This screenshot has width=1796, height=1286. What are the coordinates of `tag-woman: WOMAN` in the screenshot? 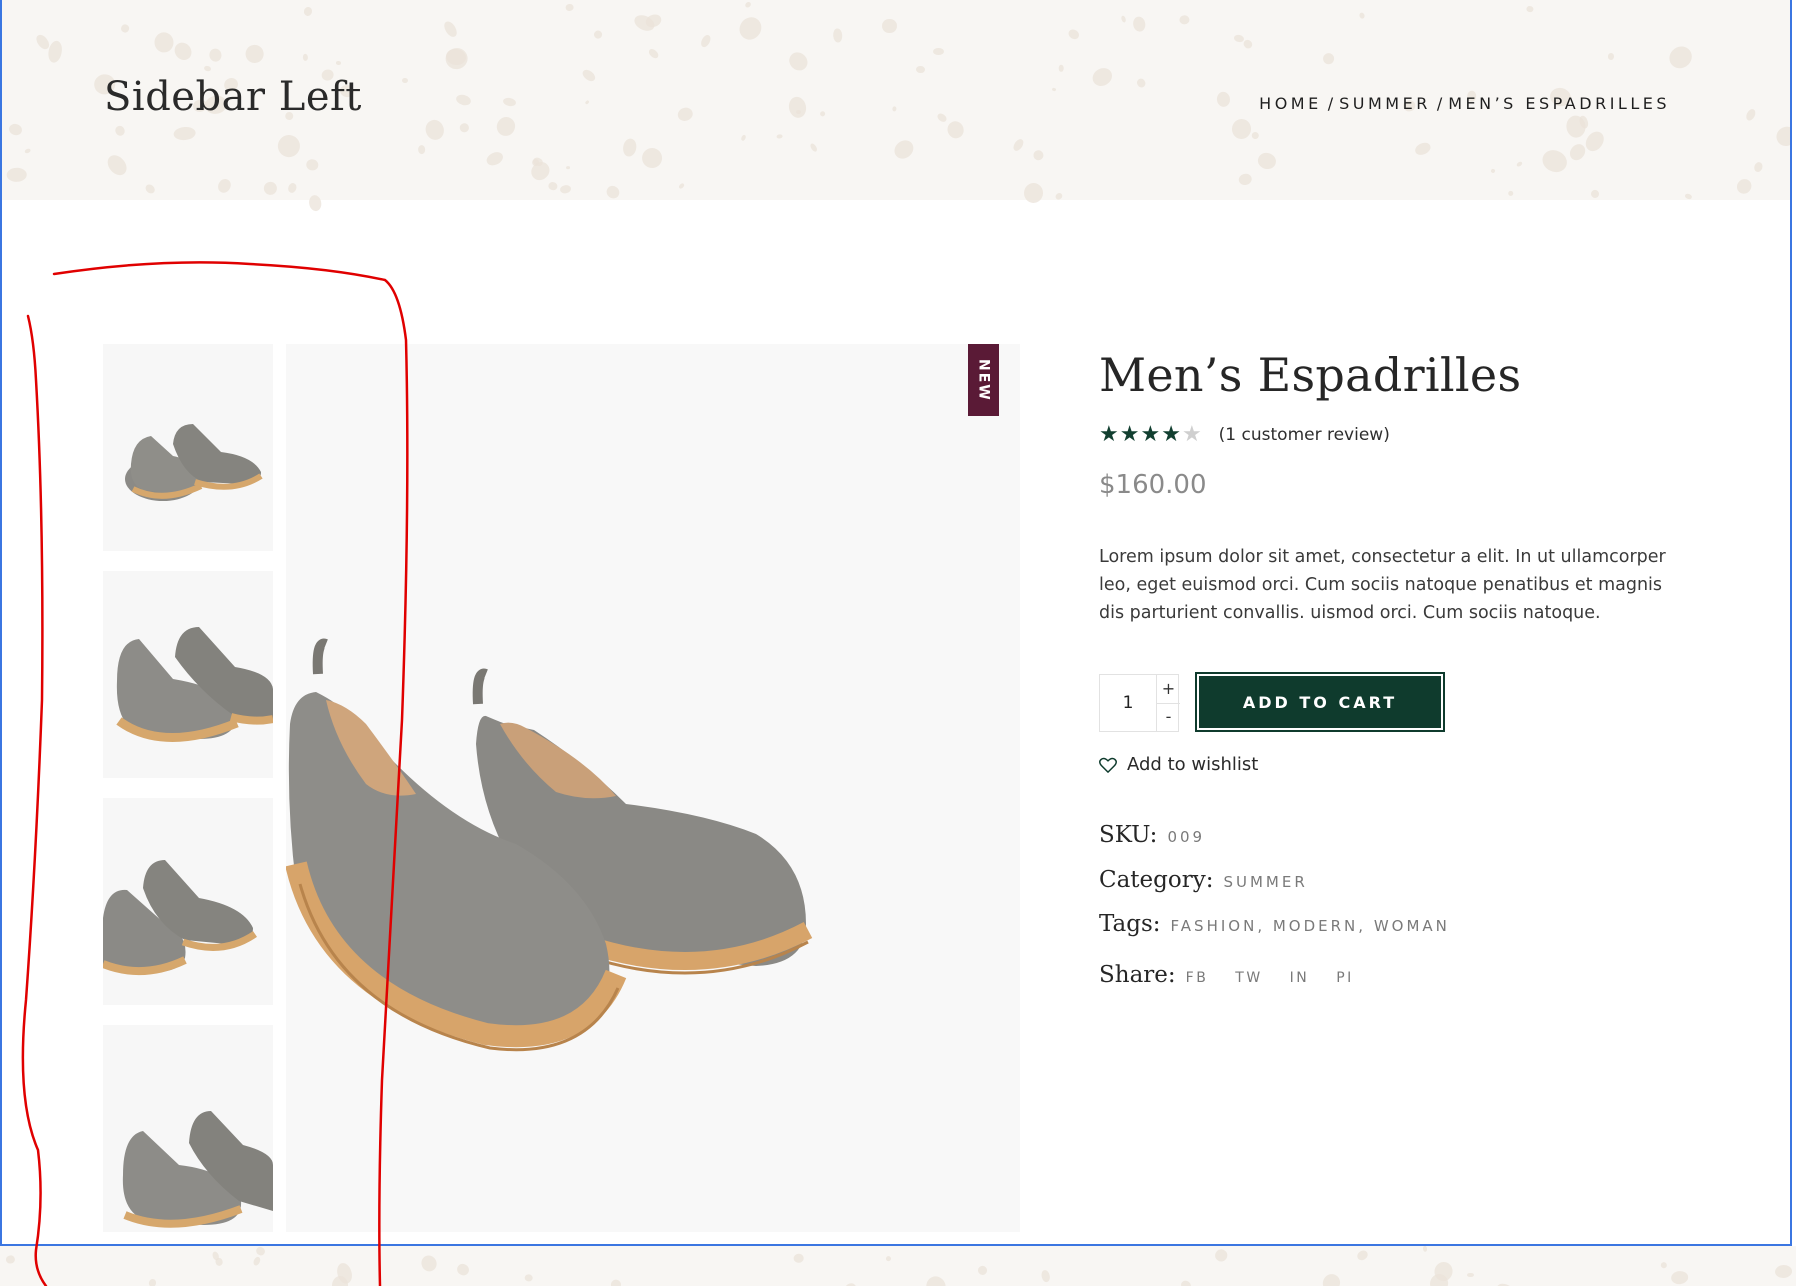 It's located at (1412, 926).